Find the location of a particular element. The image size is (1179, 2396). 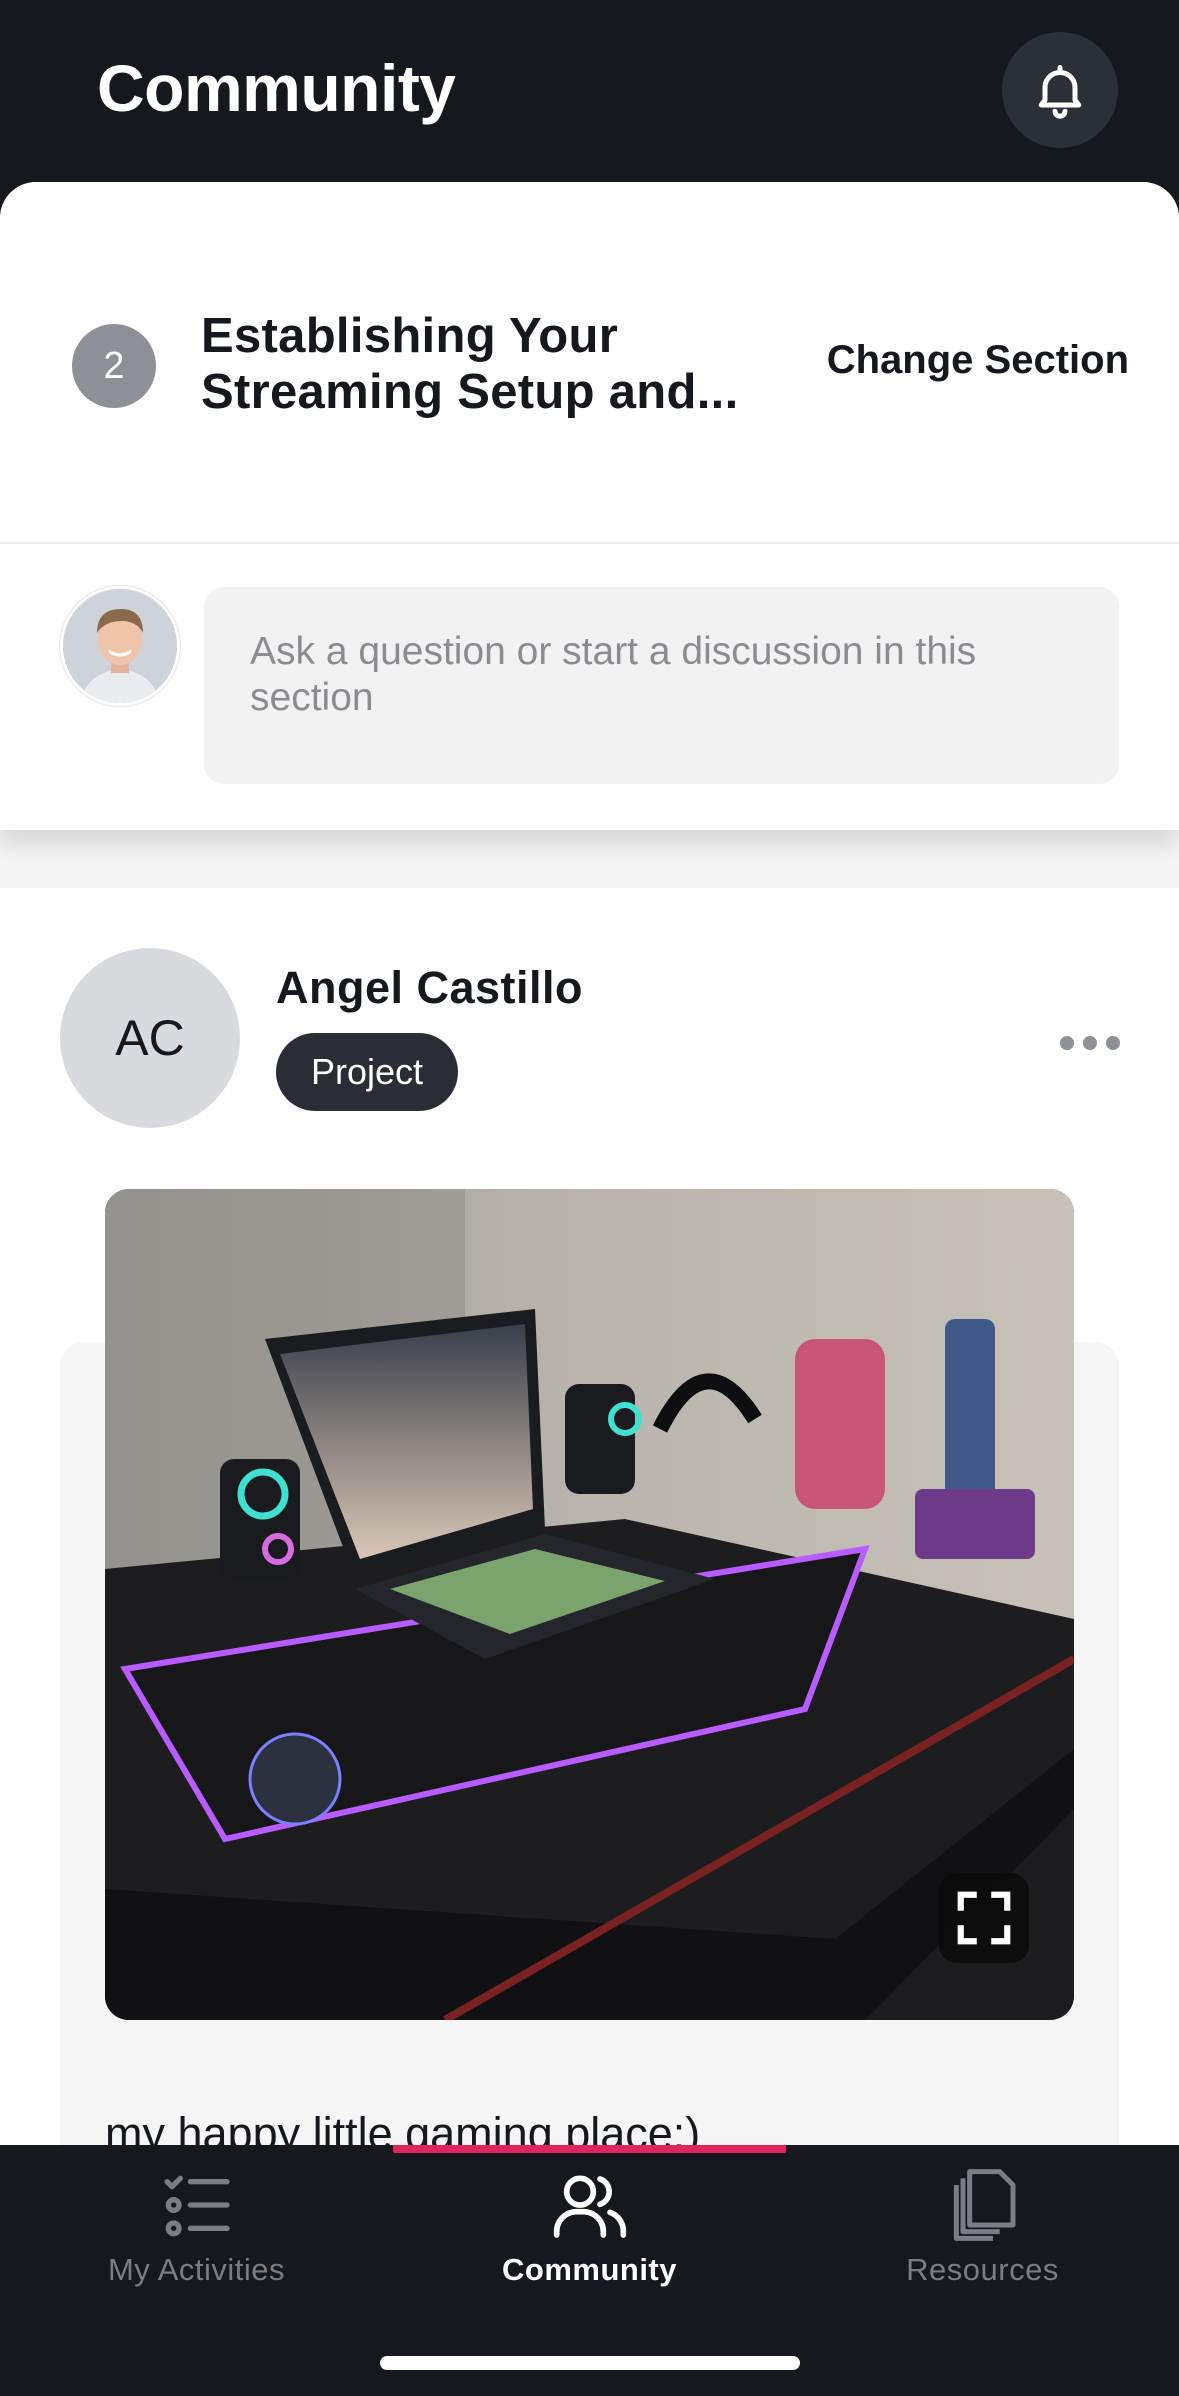

notifications-button is located at coordinates (1060, 90).